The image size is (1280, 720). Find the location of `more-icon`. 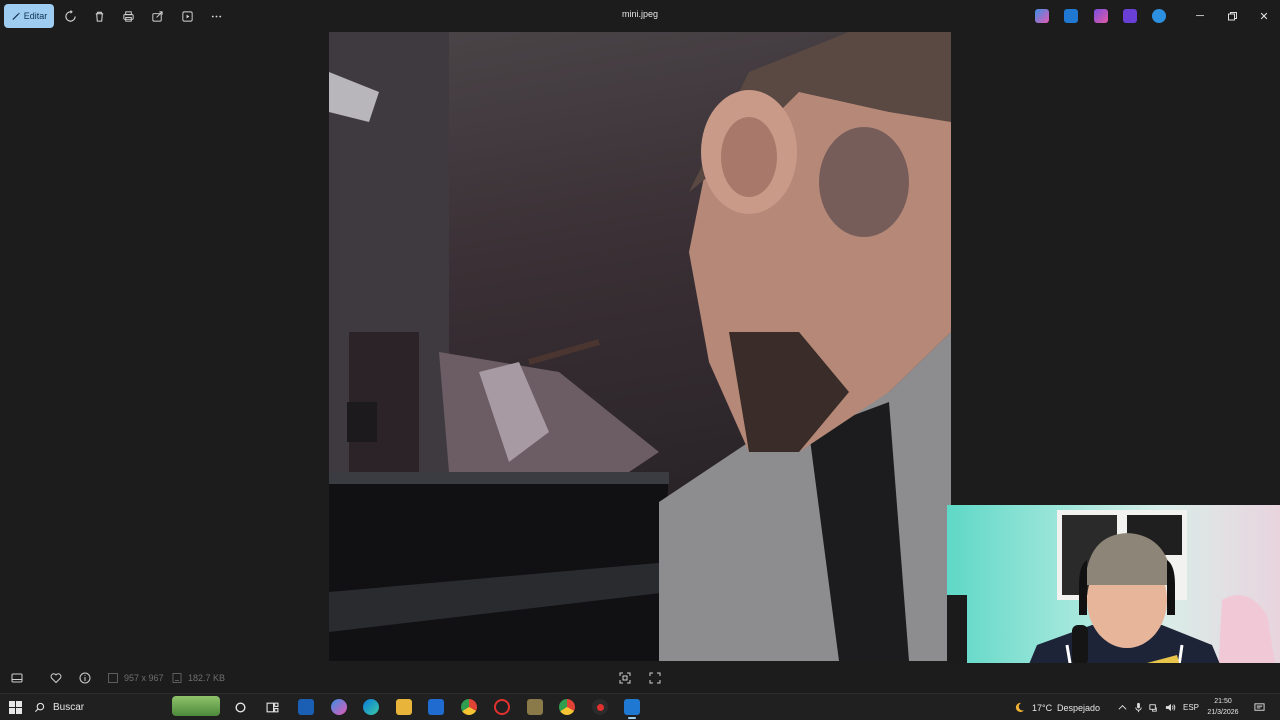

more-icon is located at coordinates (216, 16).